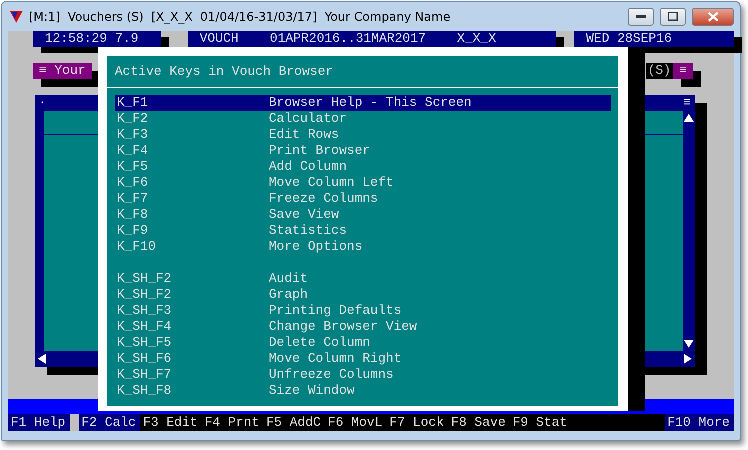 This screenshot has height=450, width=748. I want to click on key-action: Printing Defaults, so click(335, 311).